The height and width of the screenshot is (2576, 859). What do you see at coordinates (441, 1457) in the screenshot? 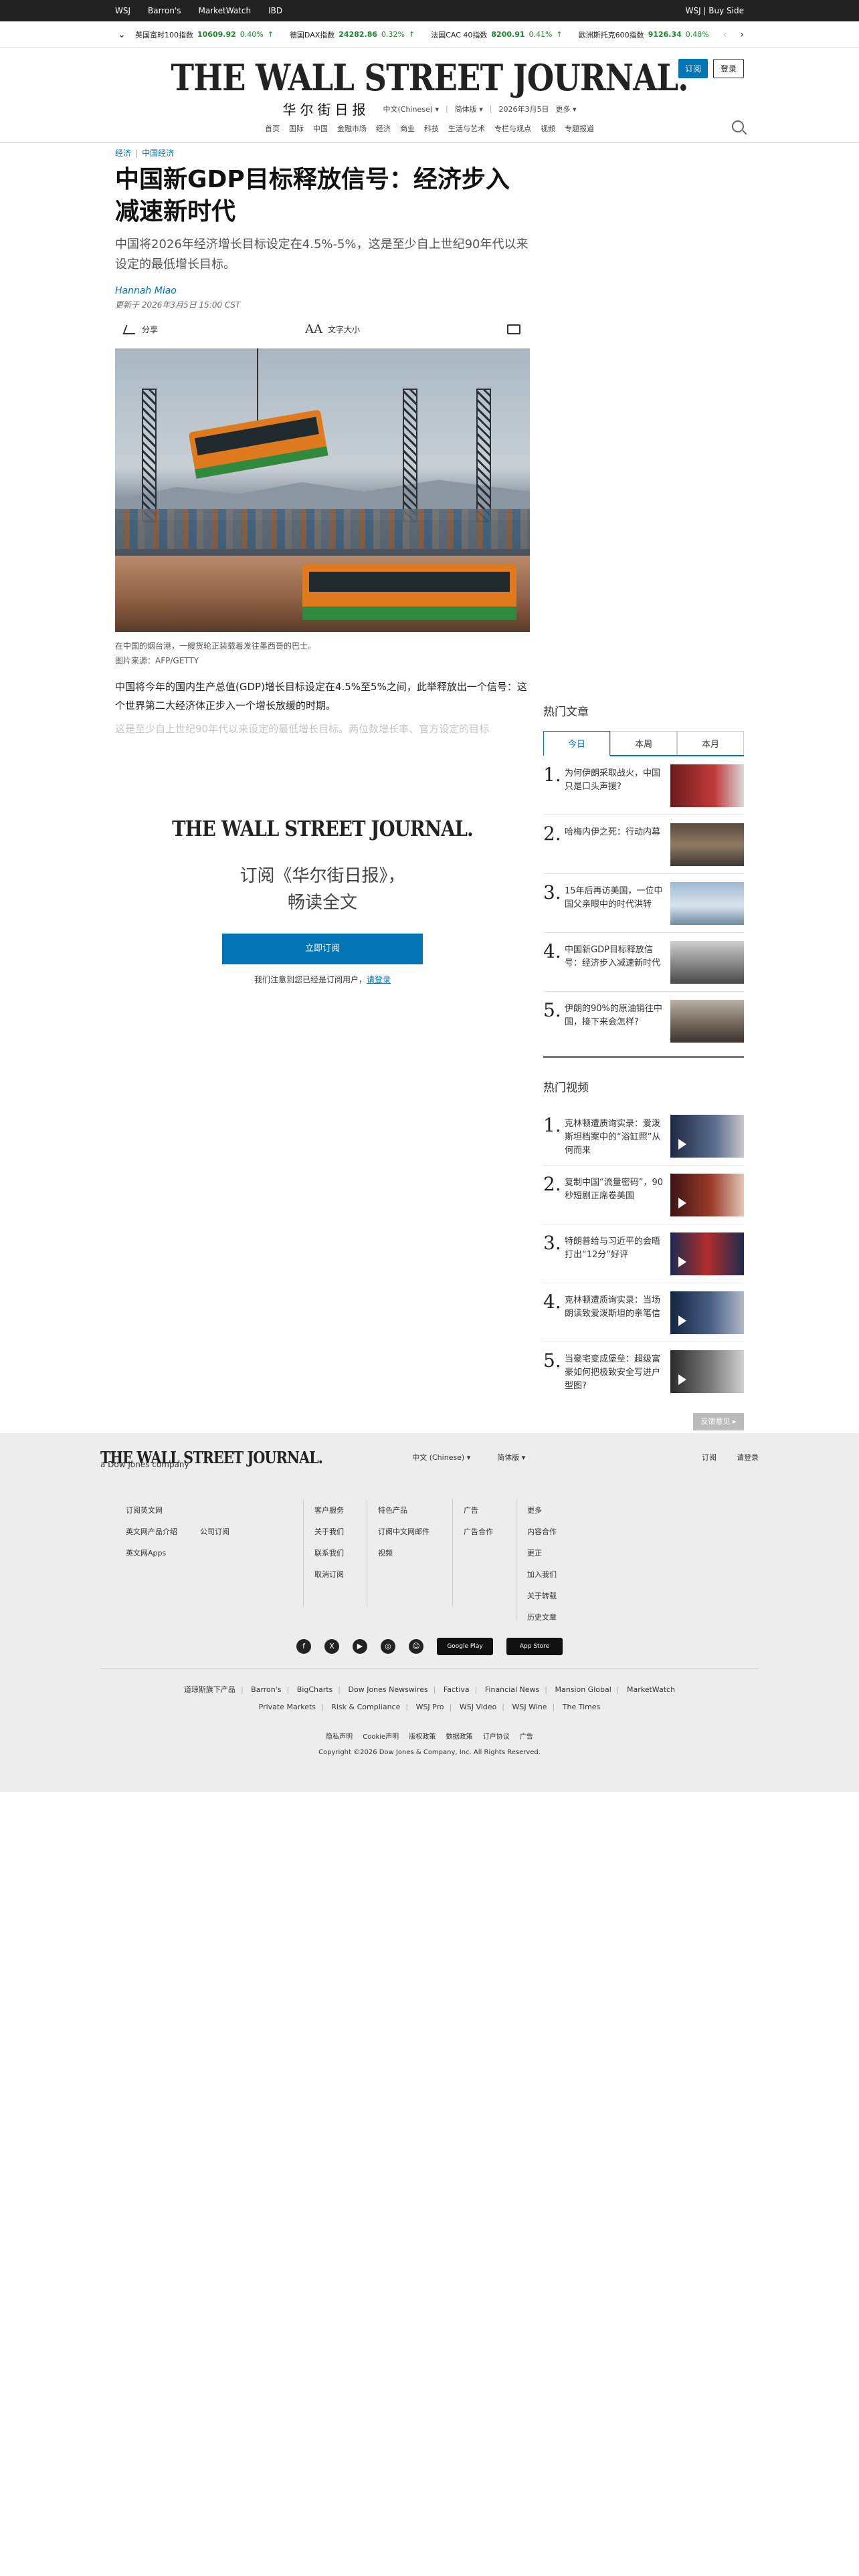
I see `footer-language-select: 中文 (Chinese) ▾` at bounding box center [441, 1457].